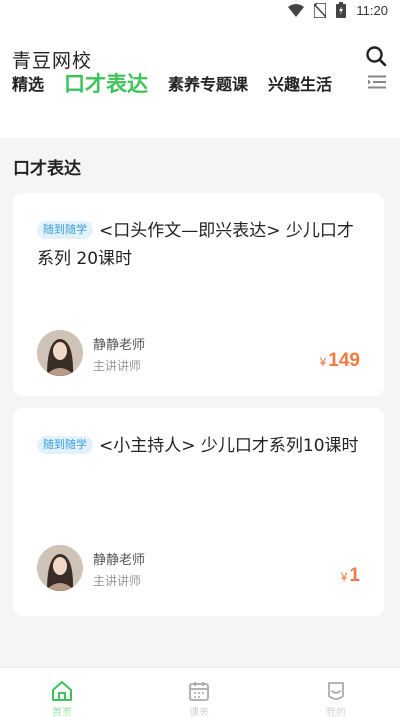  Describe the element at coordinates (200, 10) in the screenshot. I see `status-bar: 11:20` at that location.